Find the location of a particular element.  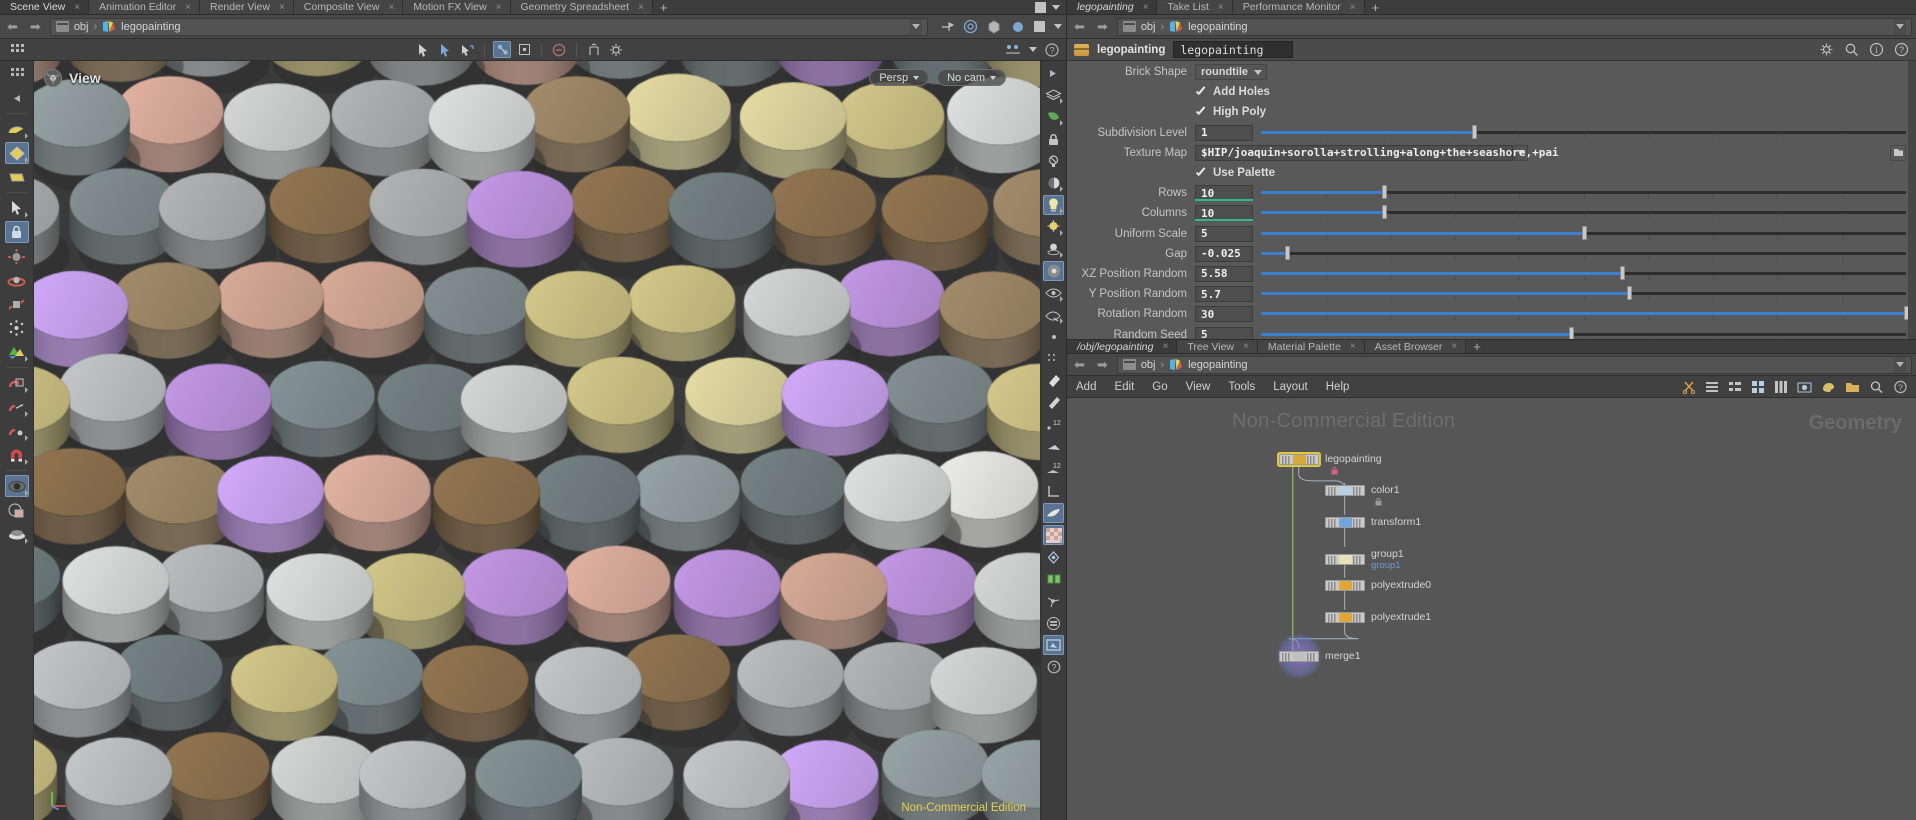

sphere-display-icon is located at coordinates (1018, 27).